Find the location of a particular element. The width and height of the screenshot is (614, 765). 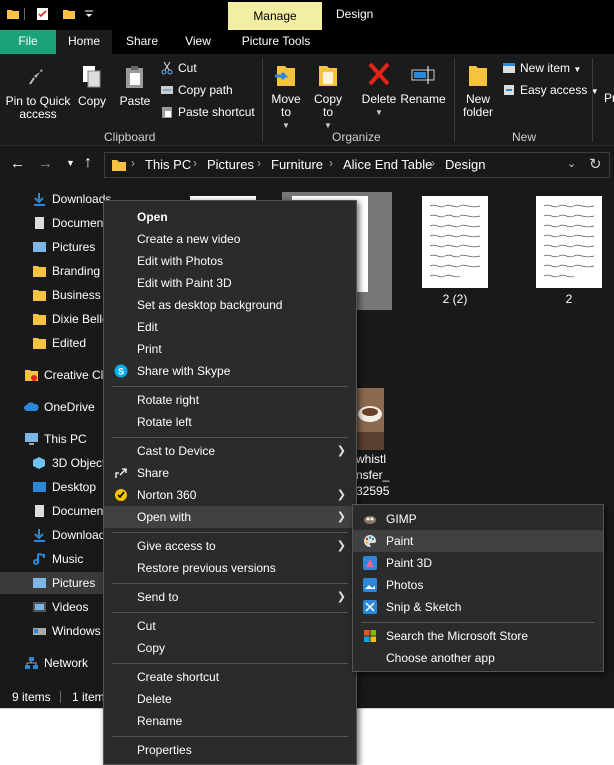

copy-label: Copy is located at coordinates (91, 101).